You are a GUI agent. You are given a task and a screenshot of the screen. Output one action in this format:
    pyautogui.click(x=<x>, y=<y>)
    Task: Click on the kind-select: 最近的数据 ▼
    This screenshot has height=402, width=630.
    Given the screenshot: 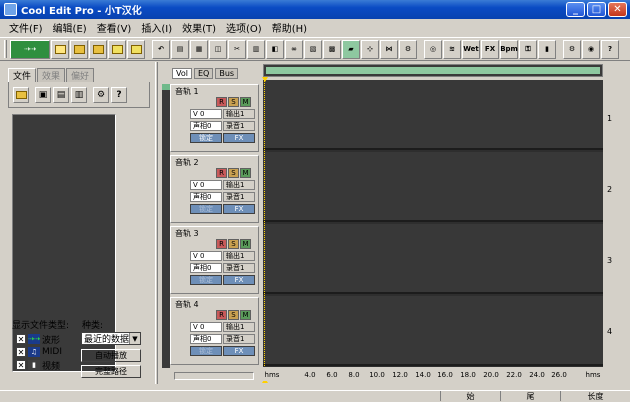 What is the action you would take?
    pyautogui.click(x=111, y=338)
    